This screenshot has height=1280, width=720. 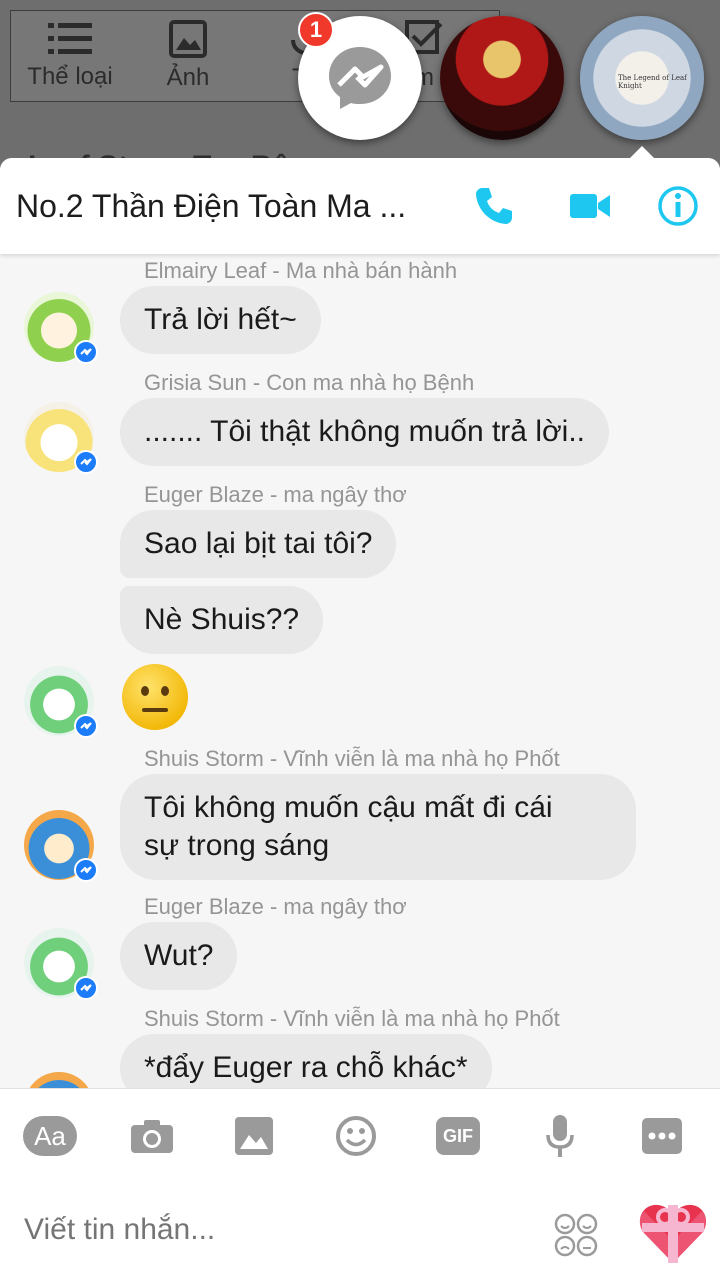 I want to click on video-call-button, so click(x=590, y=206).